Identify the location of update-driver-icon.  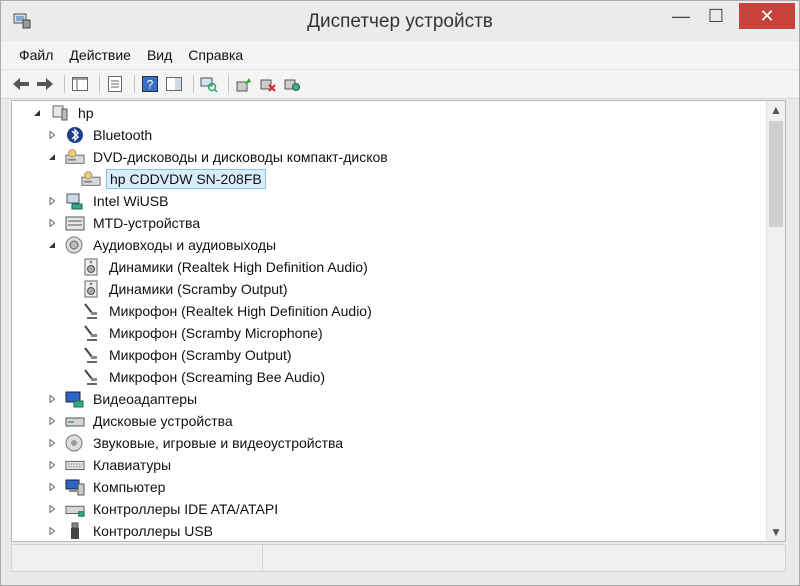
(243, 85).